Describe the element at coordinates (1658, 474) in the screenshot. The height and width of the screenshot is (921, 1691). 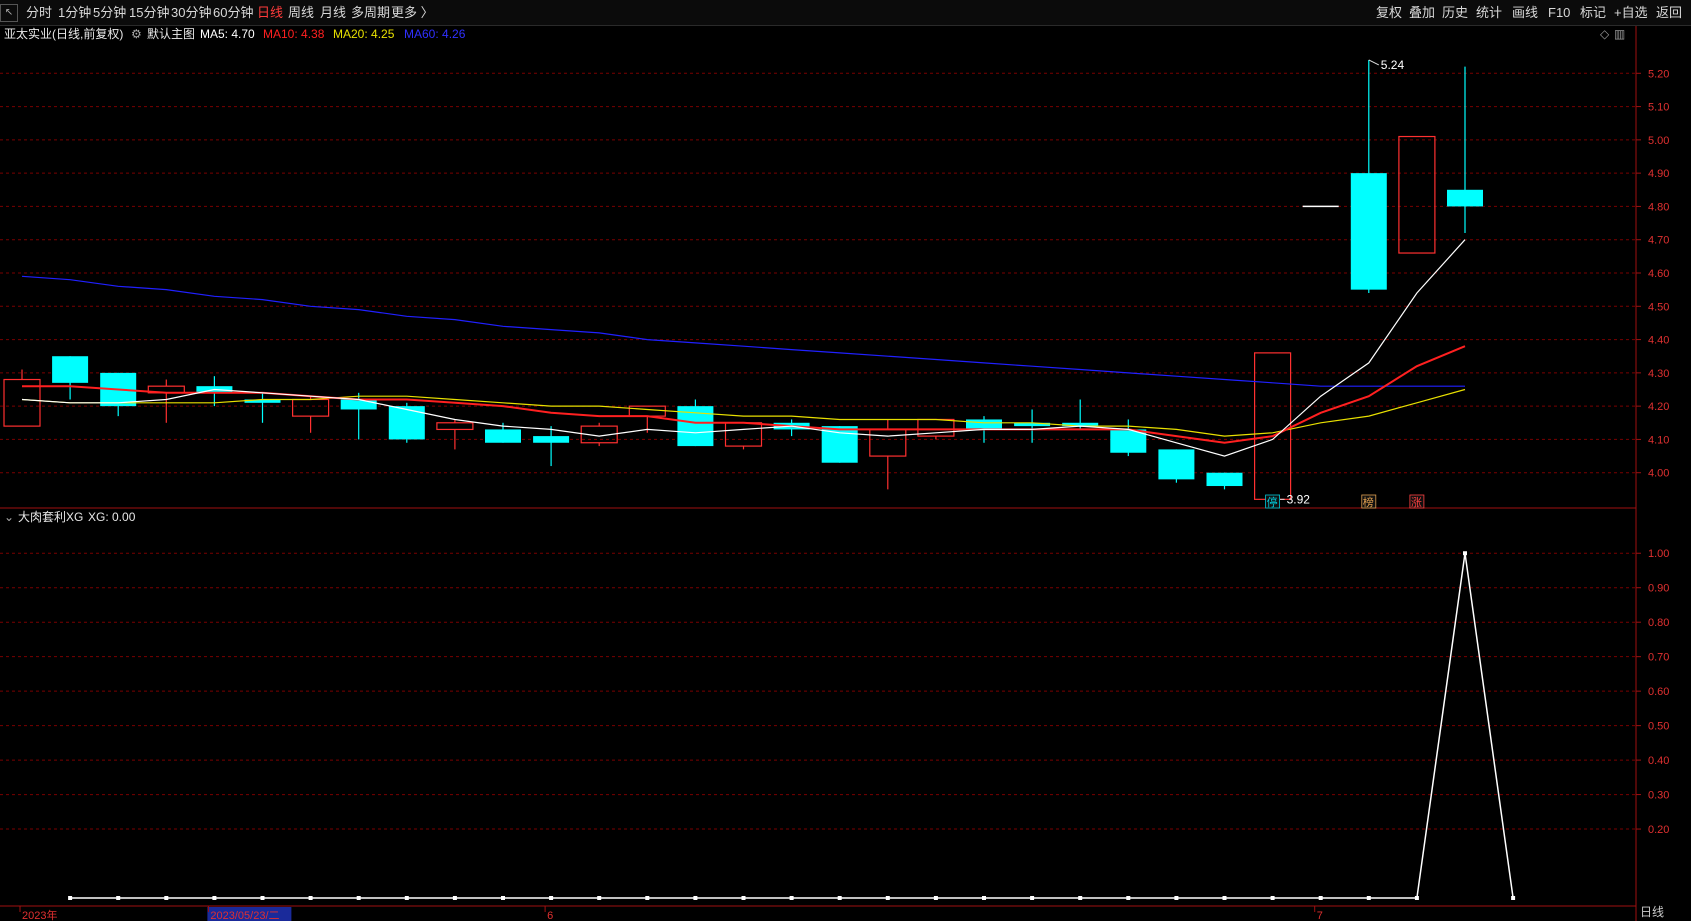
I see `y-tick-label: 4.00` at that location.